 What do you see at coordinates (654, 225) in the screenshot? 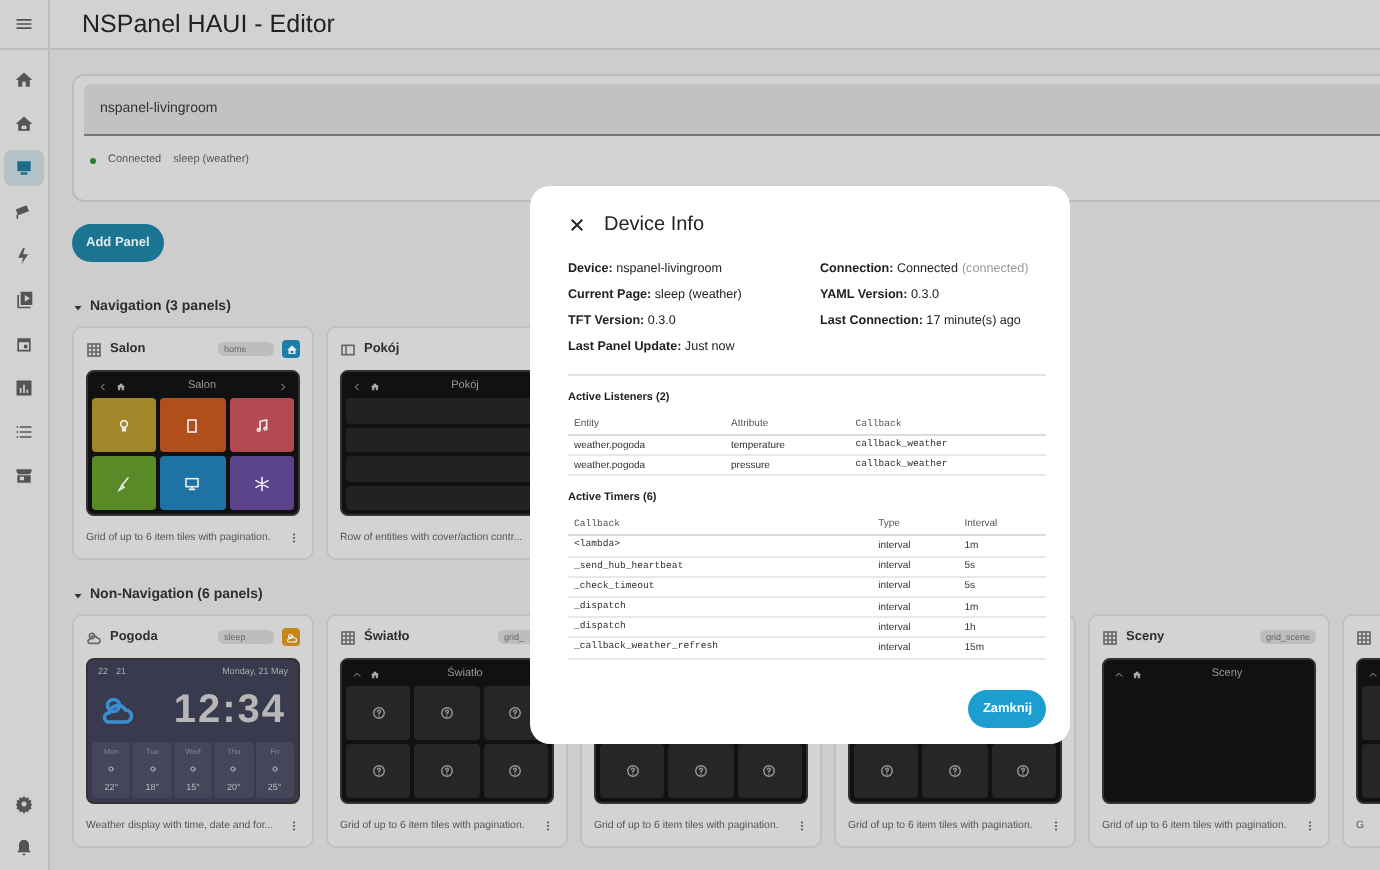
I see `dialog-title: Device Info` at bounding box center [654, 225].